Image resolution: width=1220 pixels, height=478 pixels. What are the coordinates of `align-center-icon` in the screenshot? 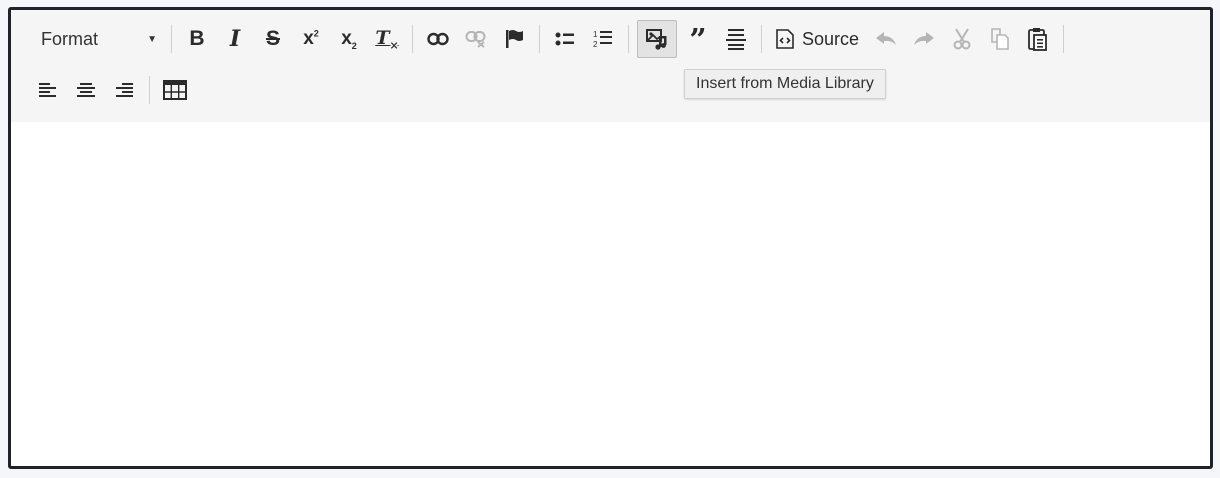 It's located at (86, 90).